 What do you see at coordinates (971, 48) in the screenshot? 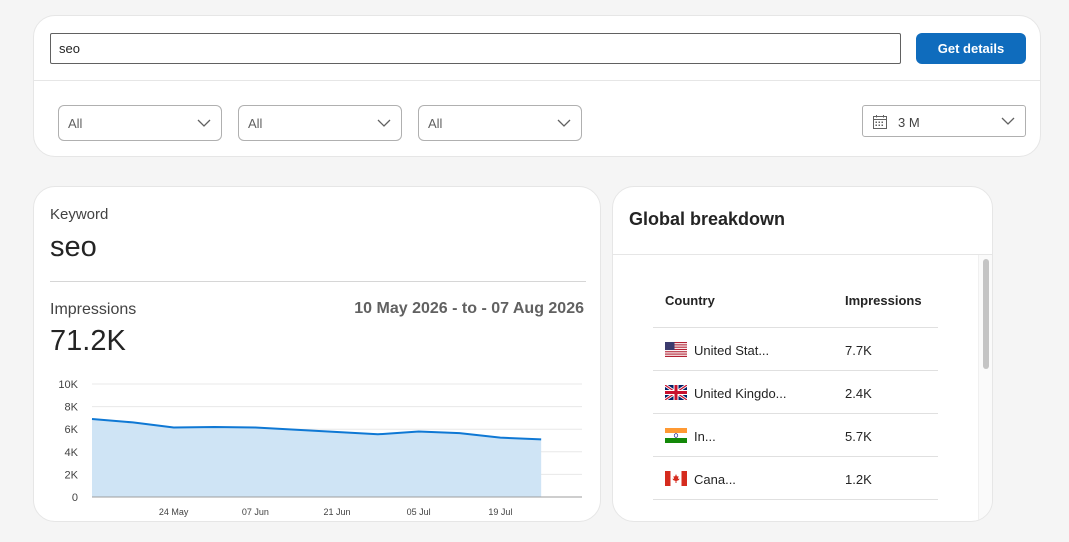
I see `get-details-button: Get details` at bounding box center [971, 48].